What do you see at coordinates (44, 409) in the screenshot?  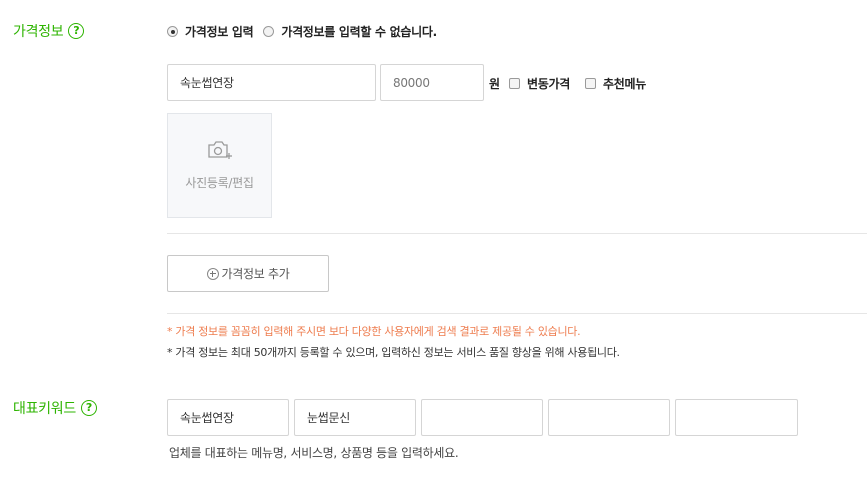 I see `keyword-section-title: 대표키워드` at bounding box center [44, 409].